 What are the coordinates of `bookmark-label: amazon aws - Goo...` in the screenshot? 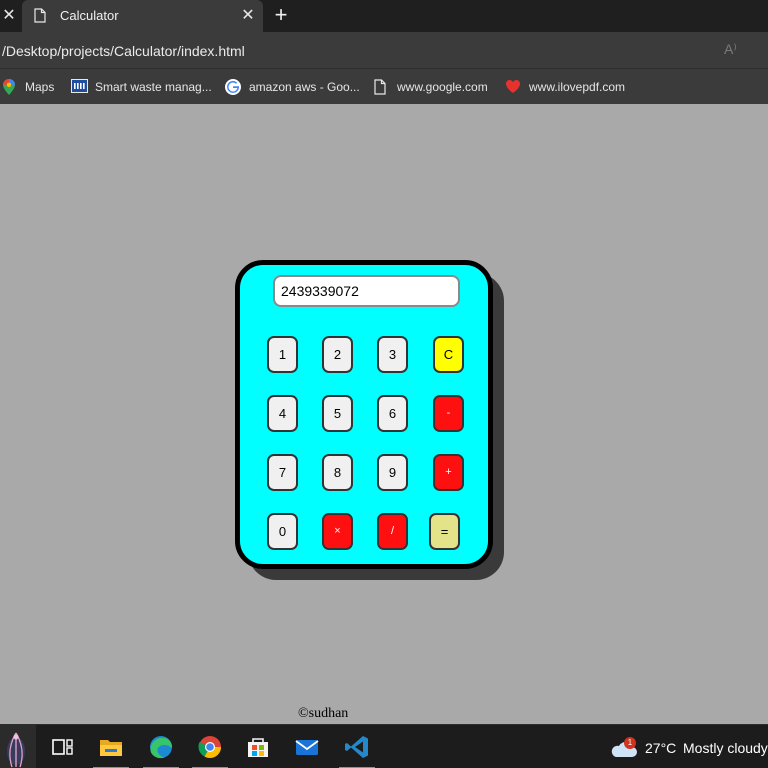 It's located at (304, 87).